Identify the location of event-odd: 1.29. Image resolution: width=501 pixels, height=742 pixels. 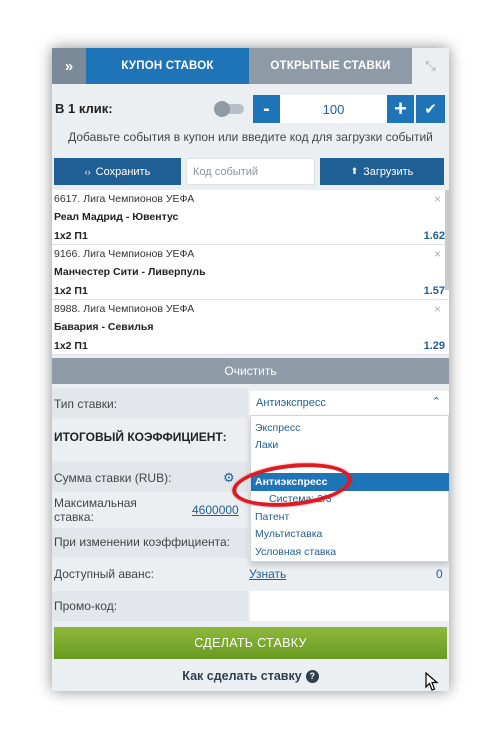
(434, 346).